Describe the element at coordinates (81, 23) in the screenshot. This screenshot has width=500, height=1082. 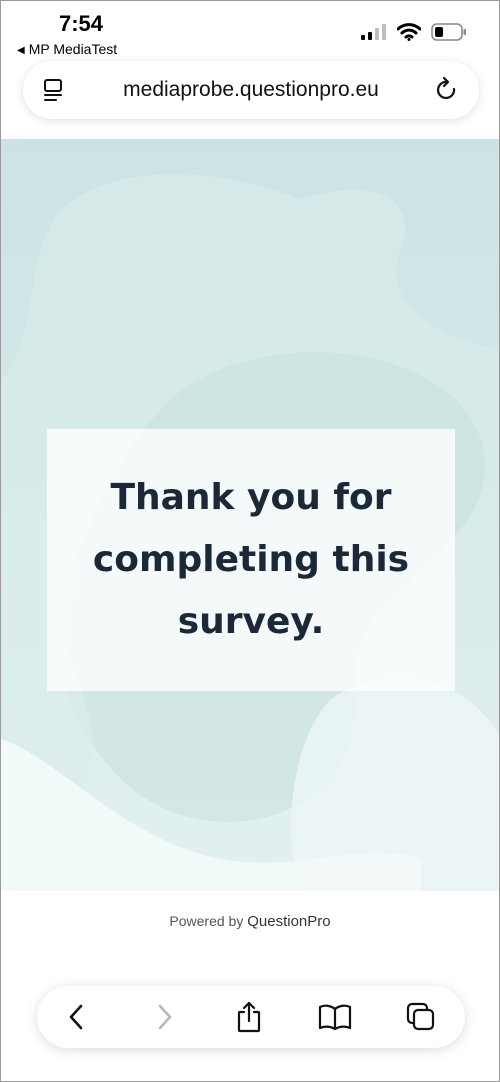
I see `status-time: 7:54` at that location.